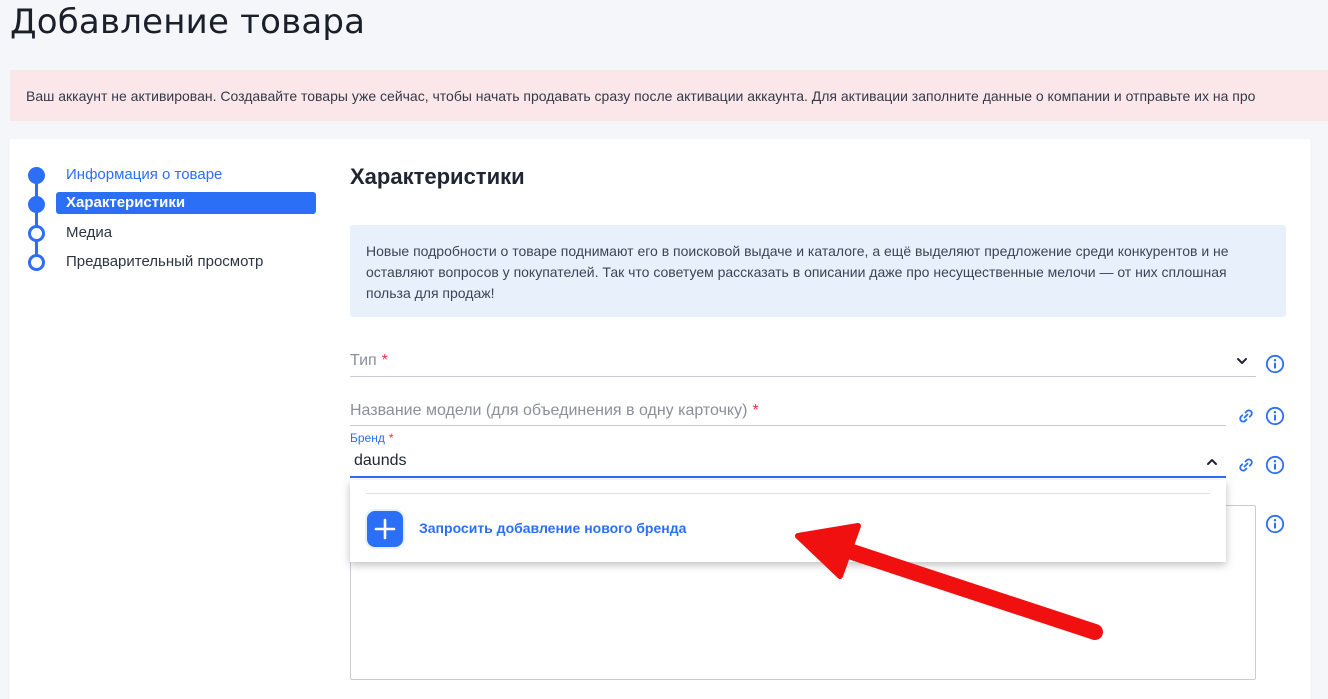 Image resolution: width=1328 pixels, height=699 pixels. What do you see at coordinates (788, 462) in the screenshot?
I see `brand-combobox: daunds` at bounding box center [788, 462].